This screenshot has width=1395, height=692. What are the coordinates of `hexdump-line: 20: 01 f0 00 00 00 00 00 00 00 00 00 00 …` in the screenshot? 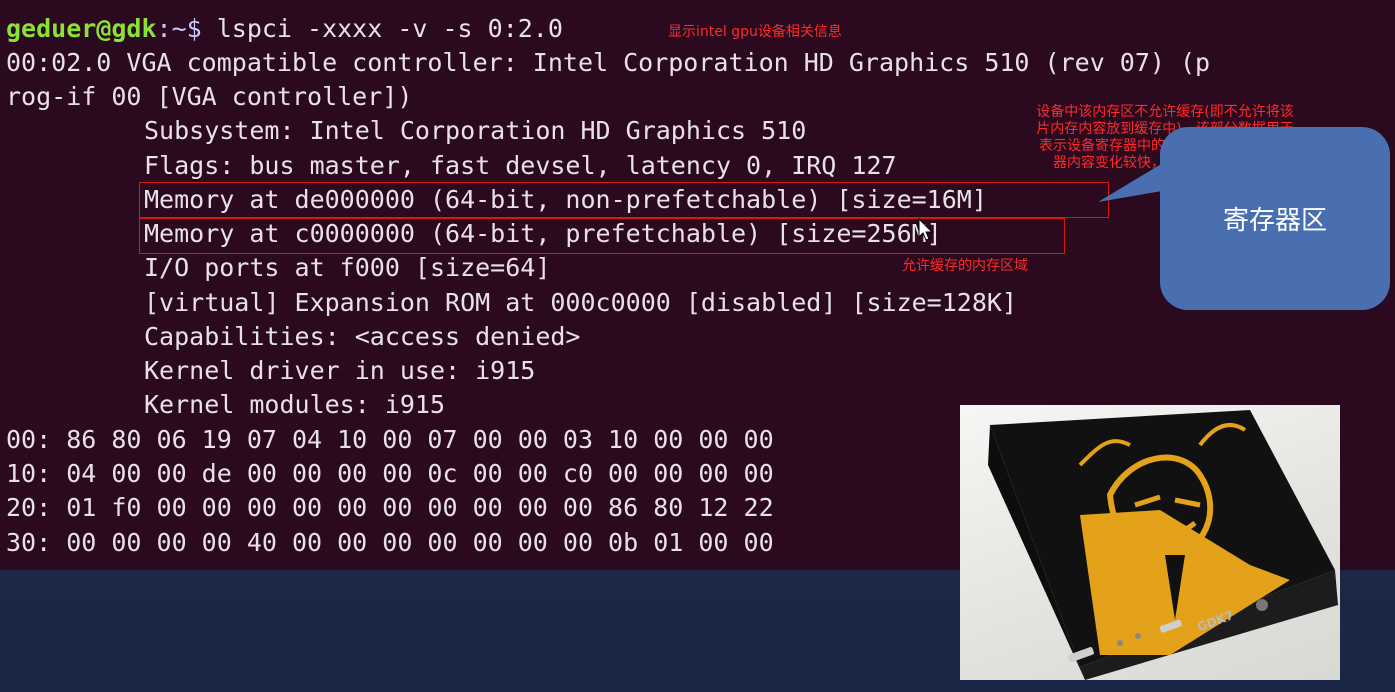 It's located at (390, 507).